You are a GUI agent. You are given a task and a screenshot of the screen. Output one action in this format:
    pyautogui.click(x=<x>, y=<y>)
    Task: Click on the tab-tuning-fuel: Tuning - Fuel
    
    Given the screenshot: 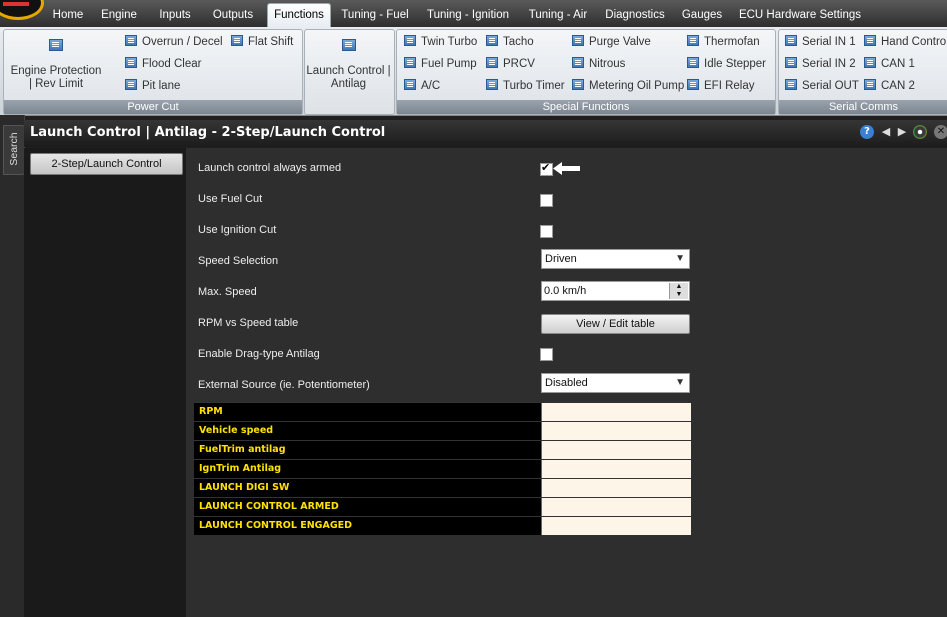 What is the action you would take?
    pyautogui.click(x=375, y=16)
    